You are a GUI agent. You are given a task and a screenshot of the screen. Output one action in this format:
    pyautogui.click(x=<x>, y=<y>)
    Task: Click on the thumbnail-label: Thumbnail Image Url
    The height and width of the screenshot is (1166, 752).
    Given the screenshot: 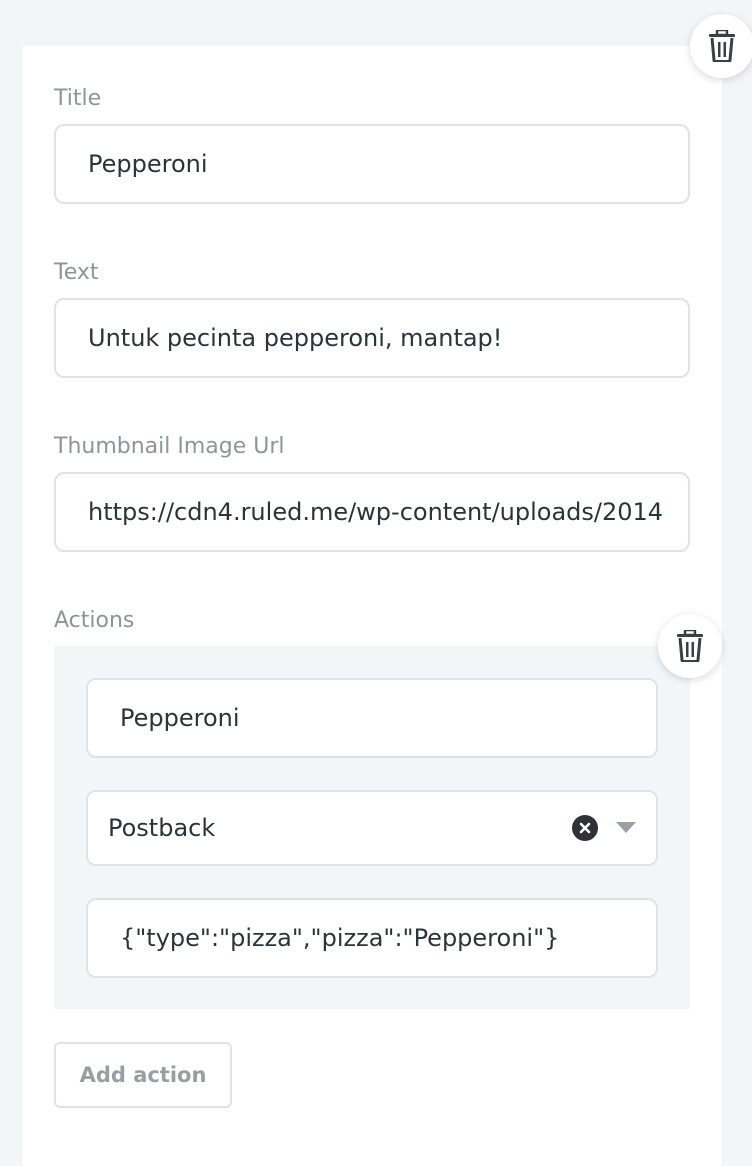 What is the action you would take?
    pyautogui.click(x=169, y=446)
    